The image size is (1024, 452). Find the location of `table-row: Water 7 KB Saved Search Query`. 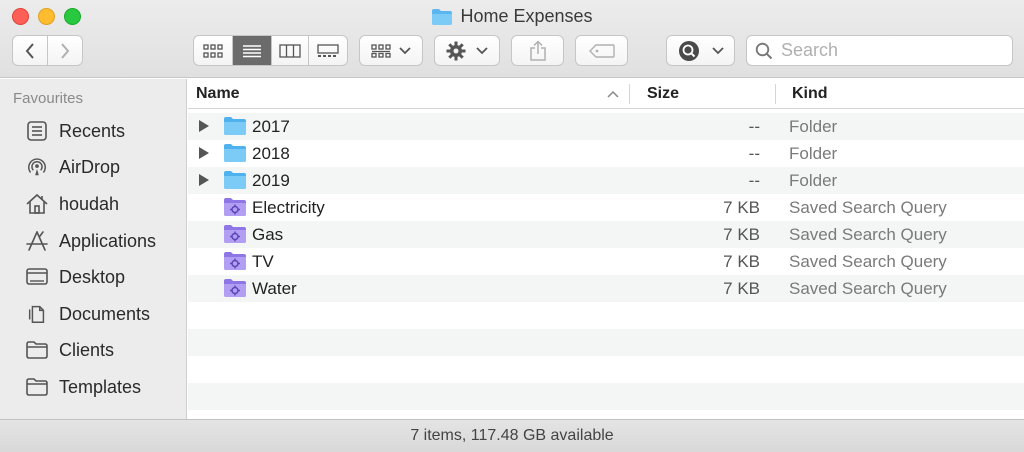

table-row: Water 7 KB Saved Search Query is located at coordinates (606, 288).